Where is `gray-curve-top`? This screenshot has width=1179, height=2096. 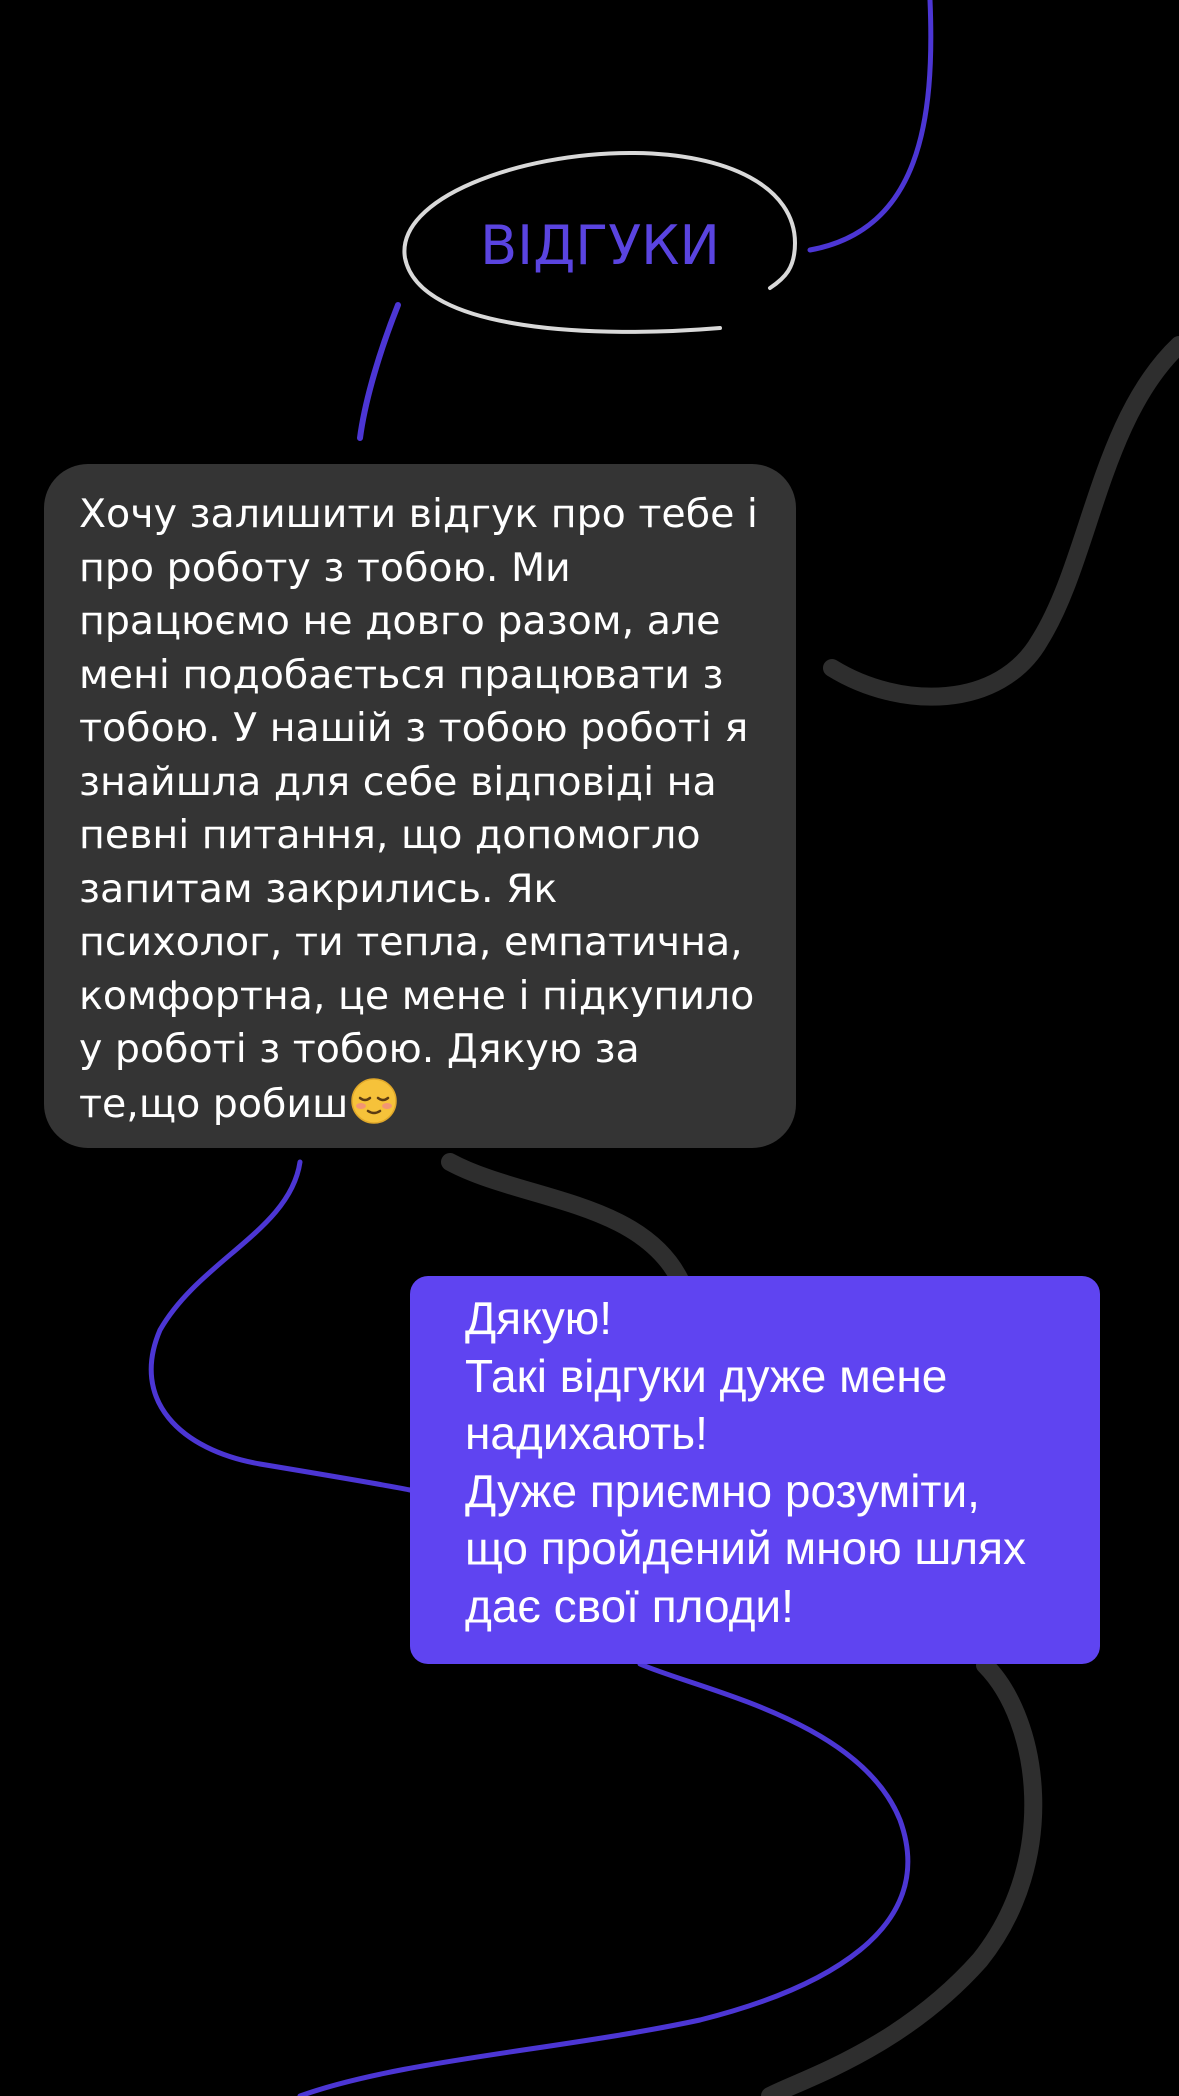 gray-curve-top is located at coordinates (1001, 521).